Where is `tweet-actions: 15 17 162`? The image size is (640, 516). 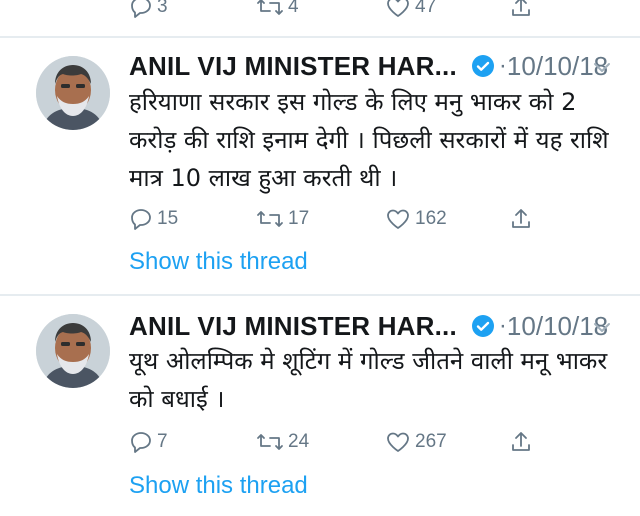
tweet-actions: 15 17 162 is located at coordinates (339, 219).